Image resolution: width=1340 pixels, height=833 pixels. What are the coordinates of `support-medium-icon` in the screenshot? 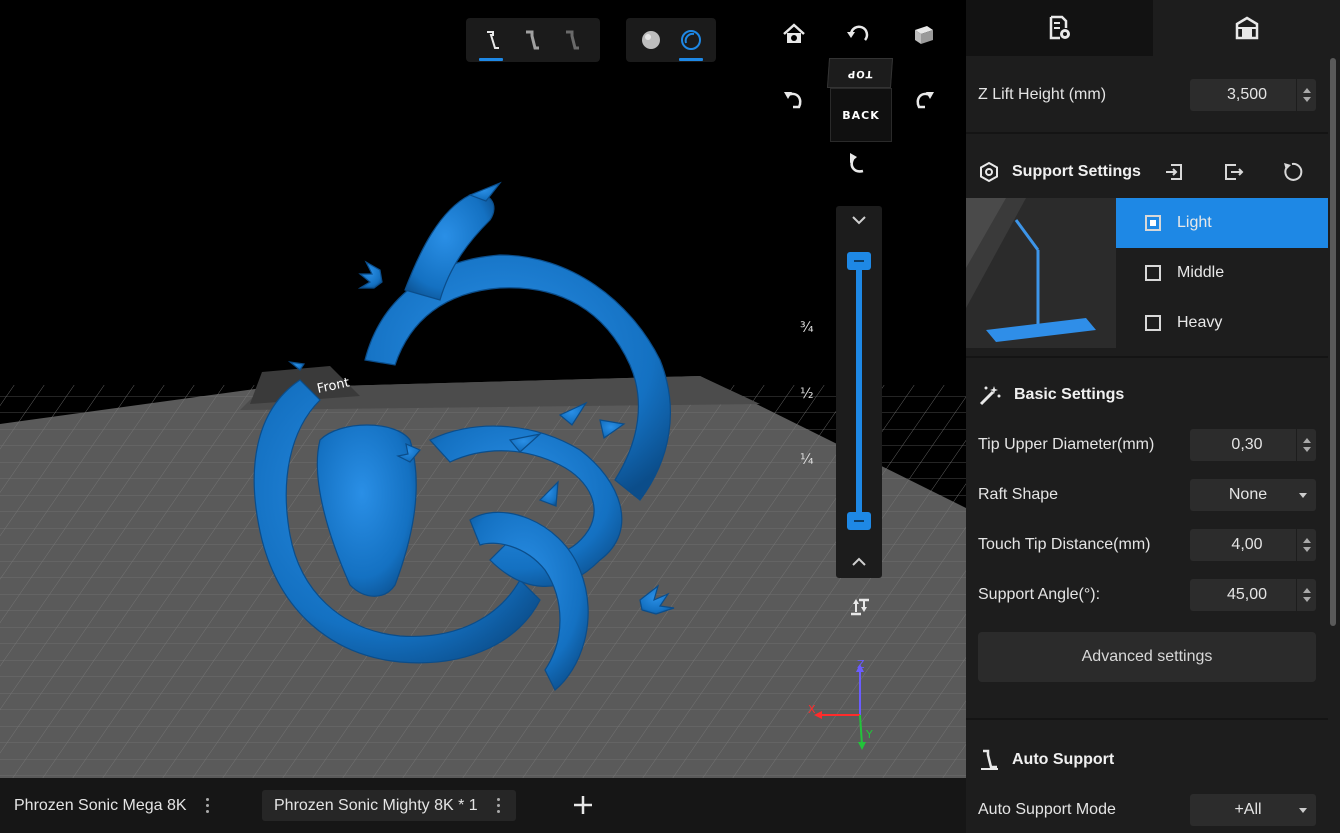 It's located at (532, 40).